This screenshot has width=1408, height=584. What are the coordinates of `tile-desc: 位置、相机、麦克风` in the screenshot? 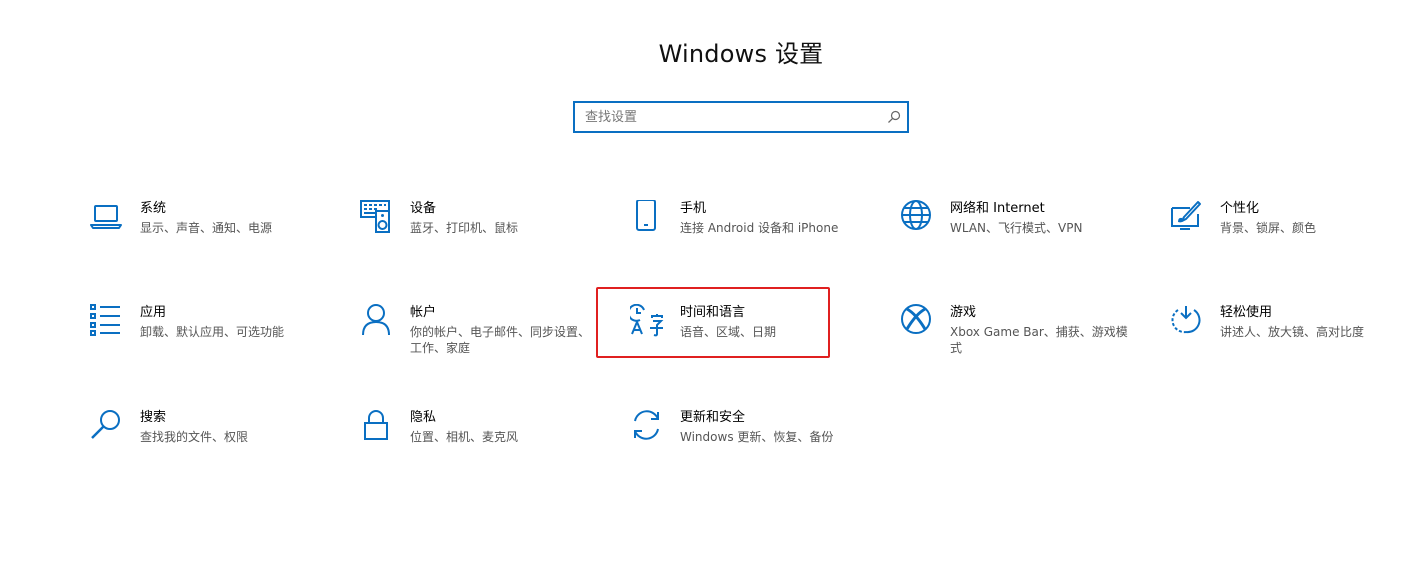 It's located at (464, 437).